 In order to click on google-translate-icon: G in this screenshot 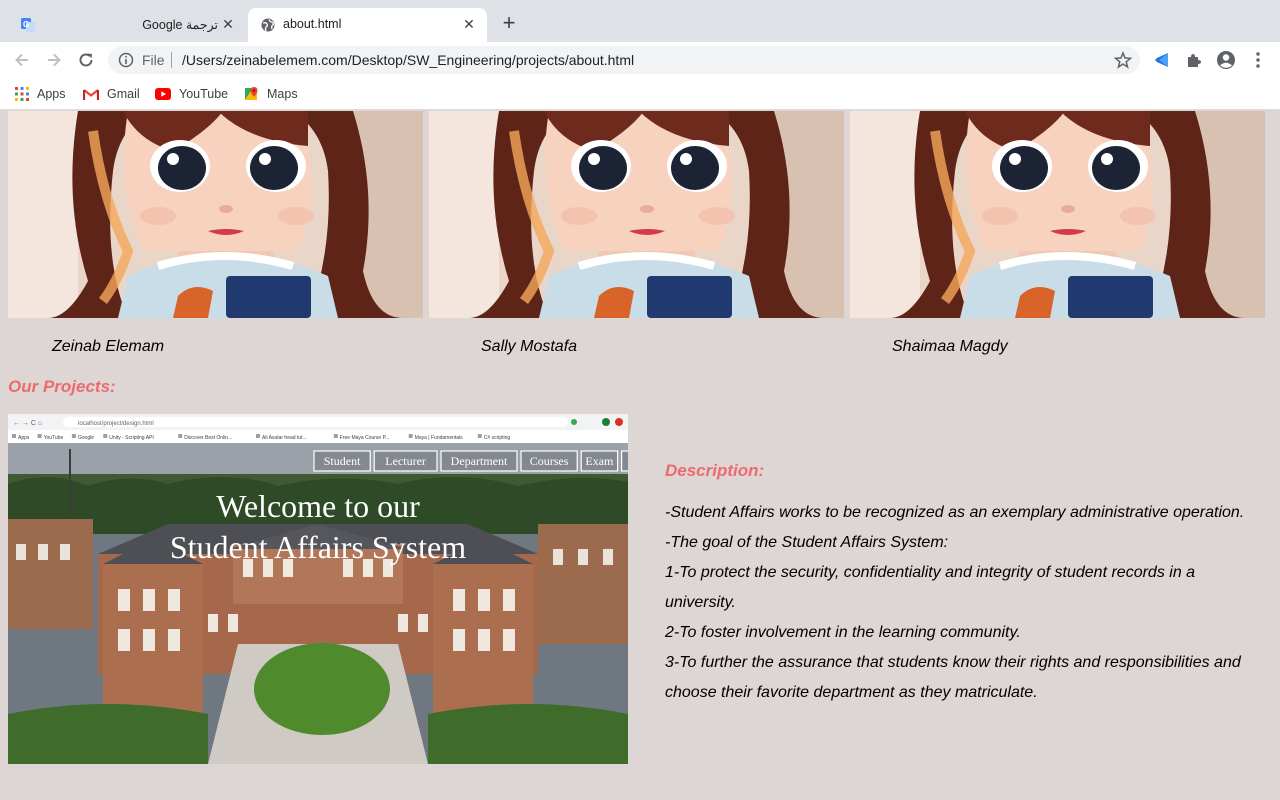, I will do `click(28, 25)`.